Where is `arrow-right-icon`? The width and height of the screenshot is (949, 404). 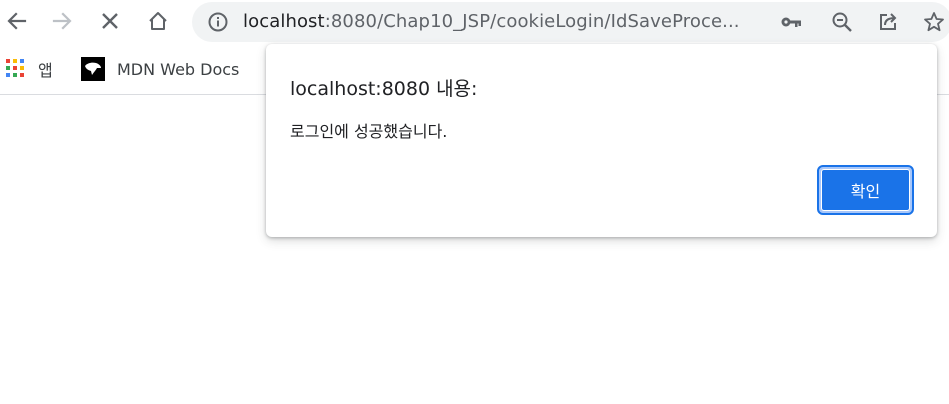 arrow-right-icon is located at coordinates (62, 21).